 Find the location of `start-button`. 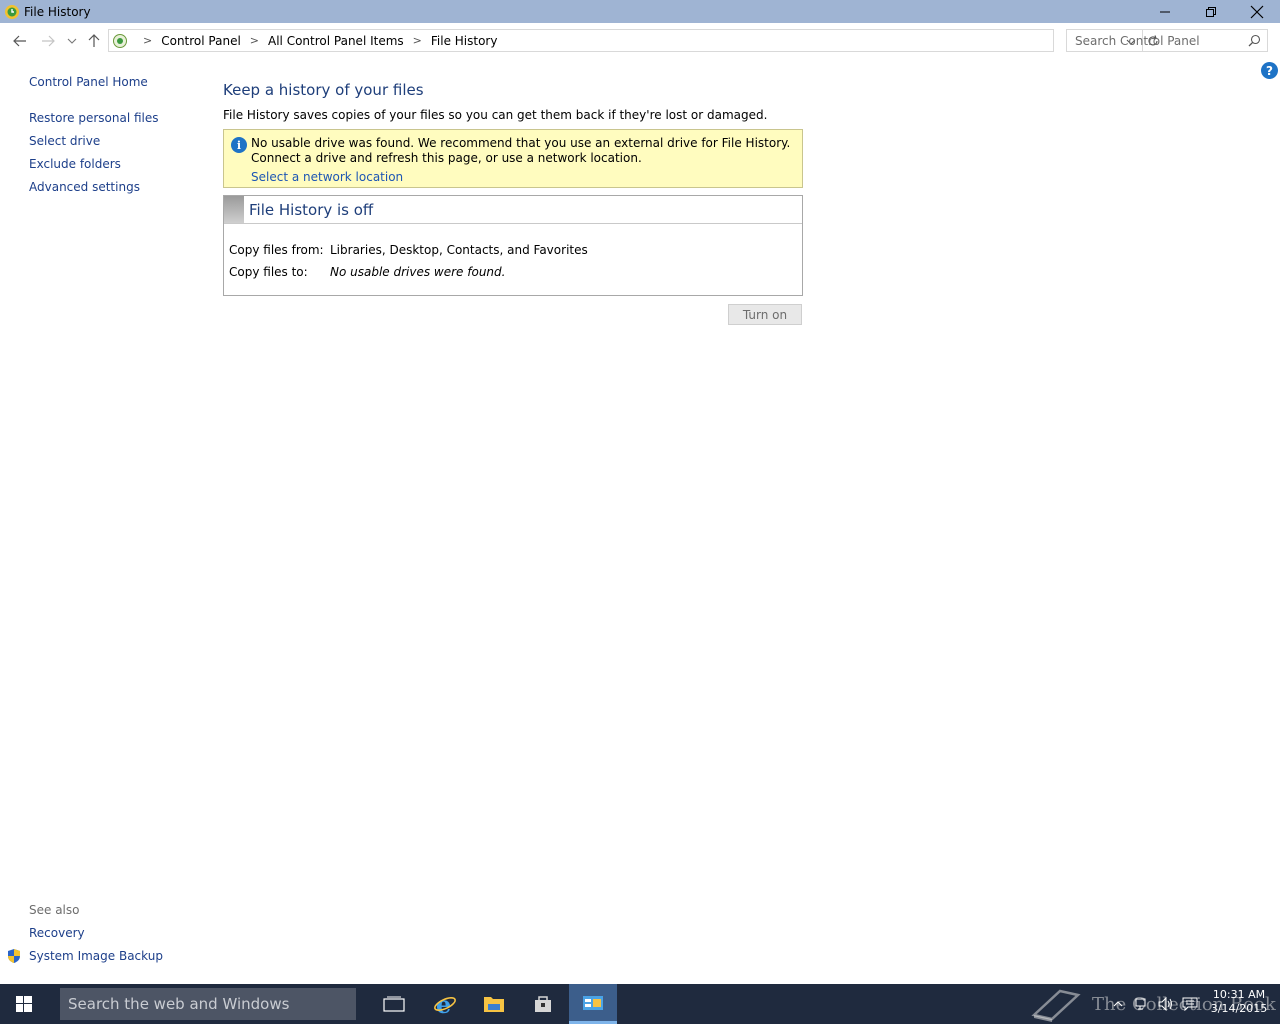

start-button is located at coordinates (24, 1004).